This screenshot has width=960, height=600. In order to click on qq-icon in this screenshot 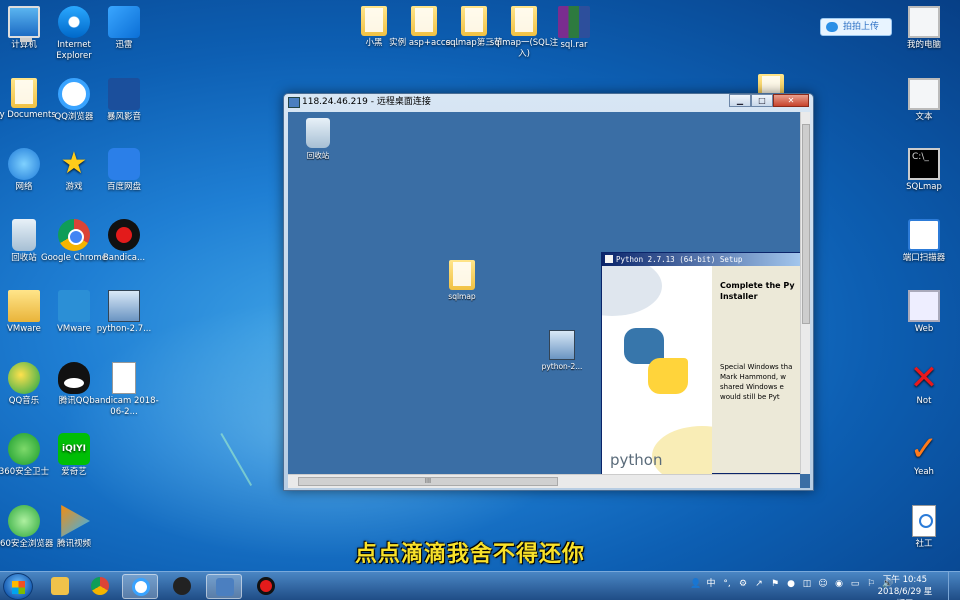, I will do `click(74, 378)`.